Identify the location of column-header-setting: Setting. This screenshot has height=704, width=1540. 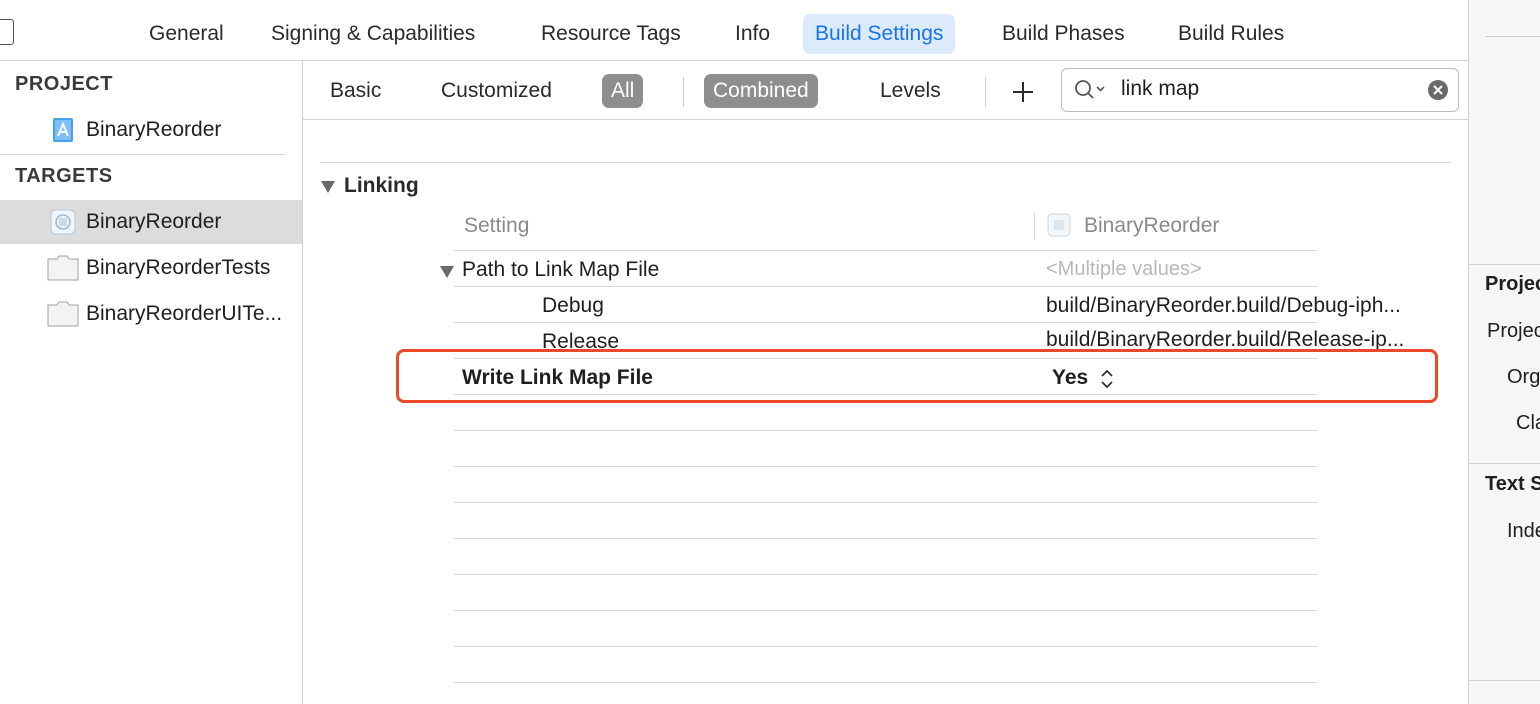
(497, 225).